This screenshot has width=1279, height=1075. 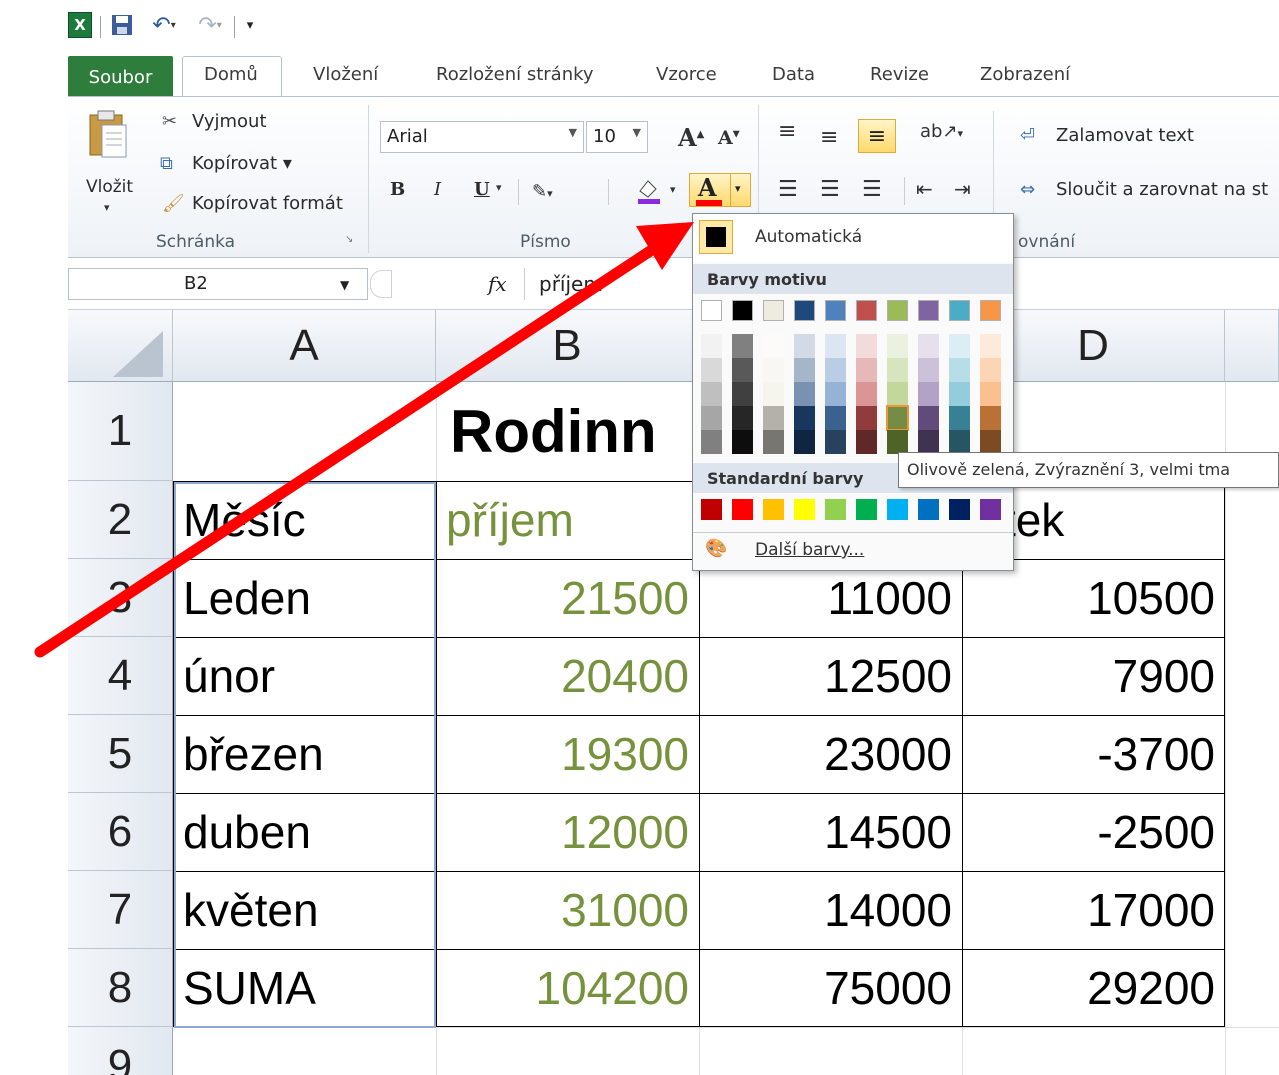 What do you see at coordinates (665, 246) in the screenshot?
I see `arrow-head` at bounding box center [665, 246].